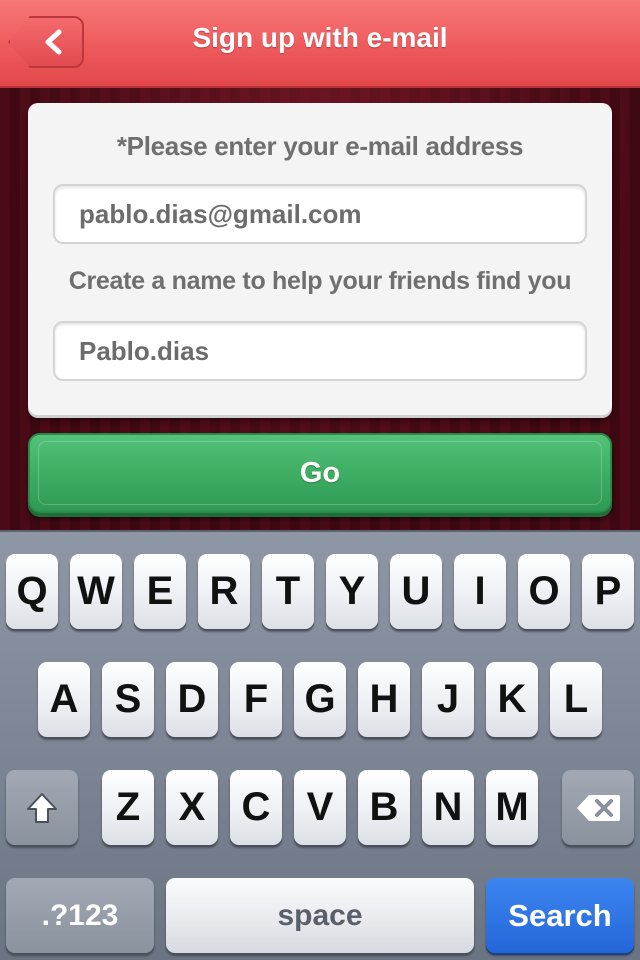  Describe the element at coordinates (128, 807) in the screenshot. I see `key-z: Z` at that location.